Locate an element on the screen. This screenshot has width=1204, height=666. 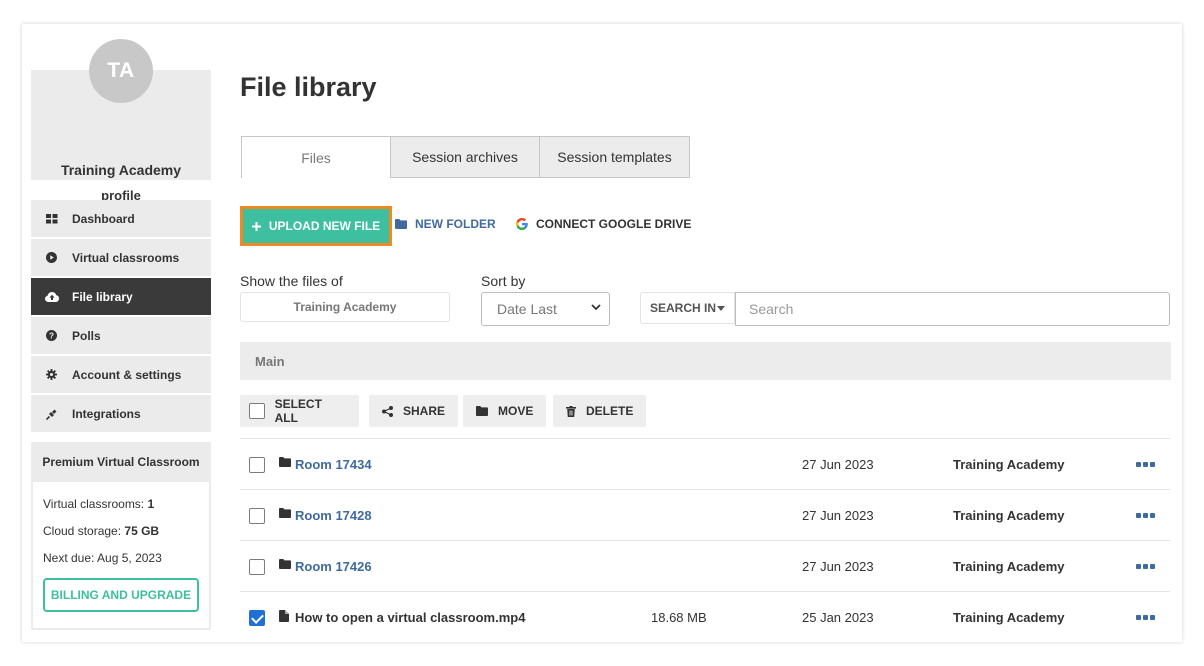
sidebar-item-file-library: File library is located at coordinates (121, 296).